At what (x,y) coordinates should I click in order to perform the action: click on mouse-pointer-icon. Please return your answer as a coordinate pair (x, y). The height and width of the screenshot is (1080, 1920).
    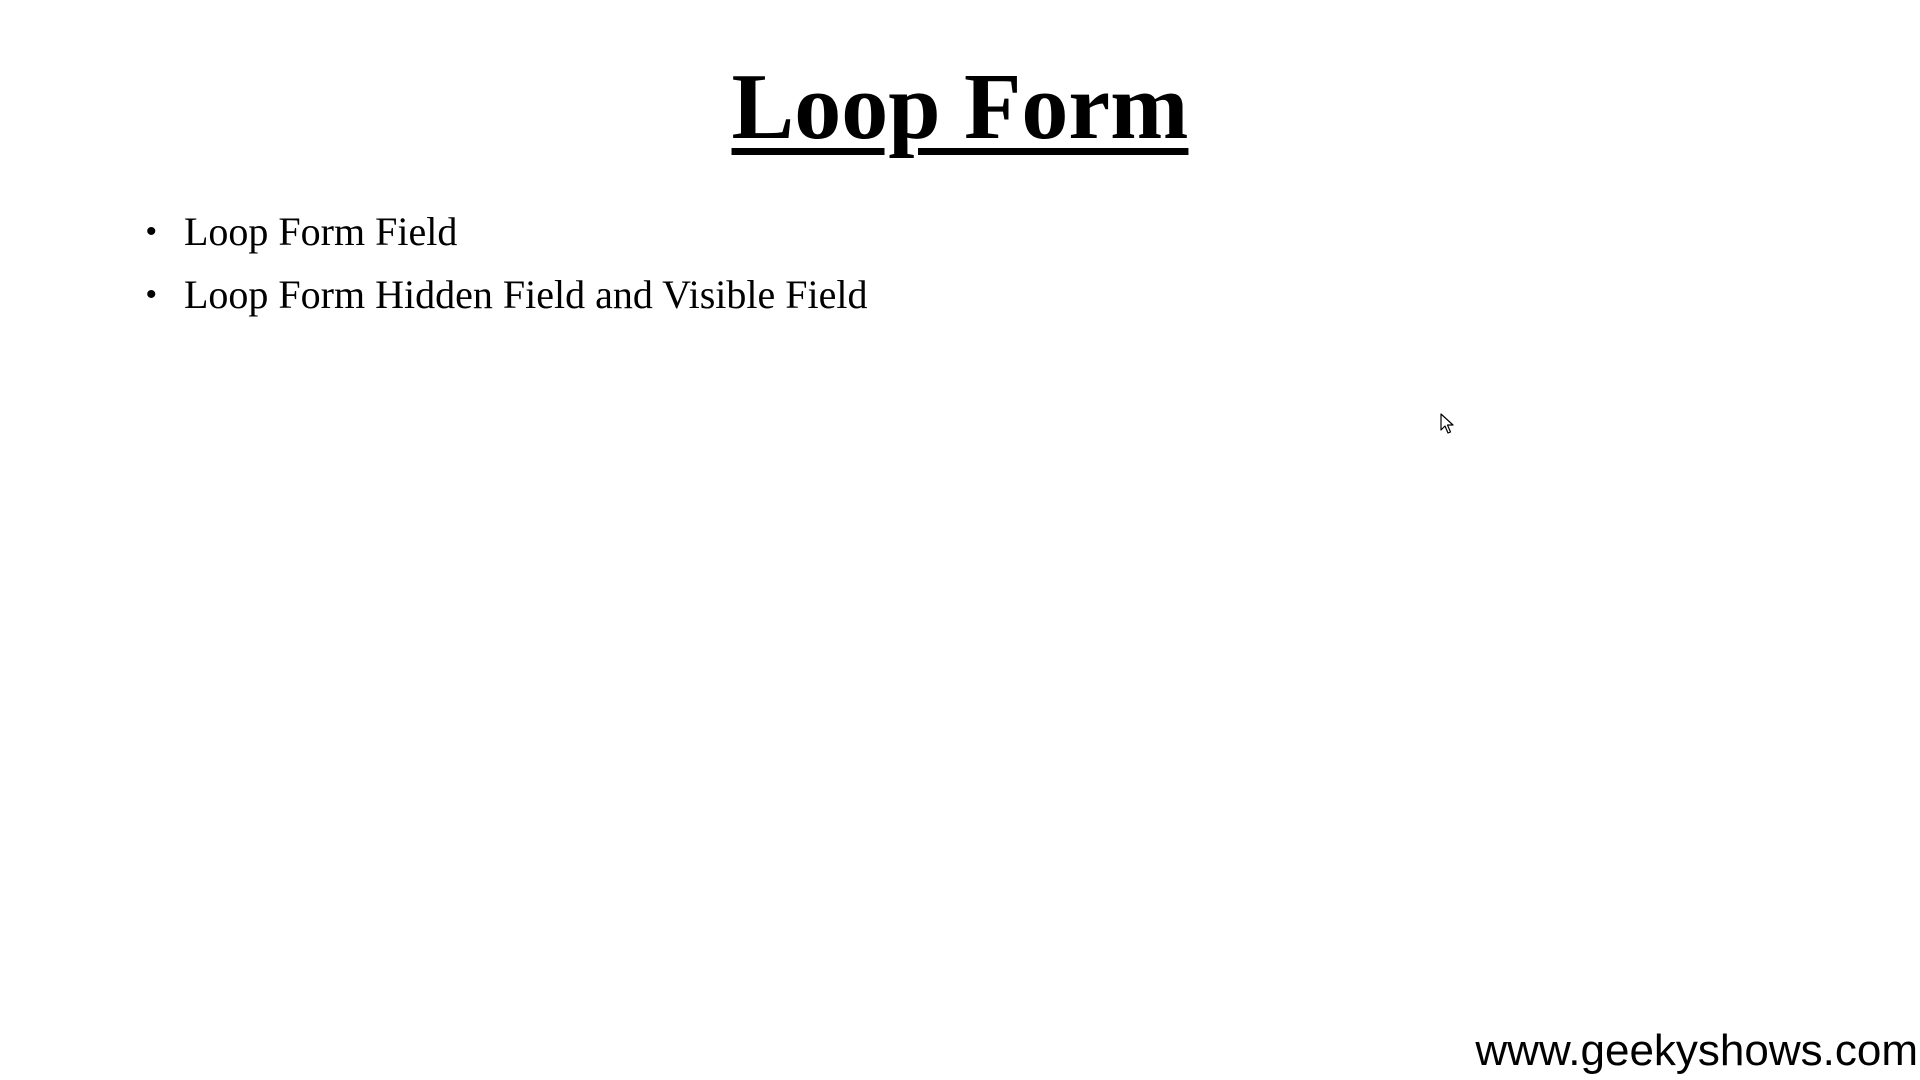
    Looking at the image, I should click on (1447, 423).